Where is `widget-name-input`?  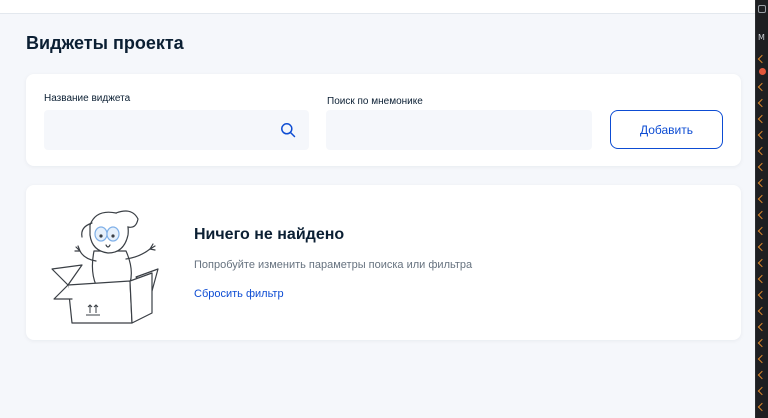
widget-name-input is located at coordinates (176, 130).